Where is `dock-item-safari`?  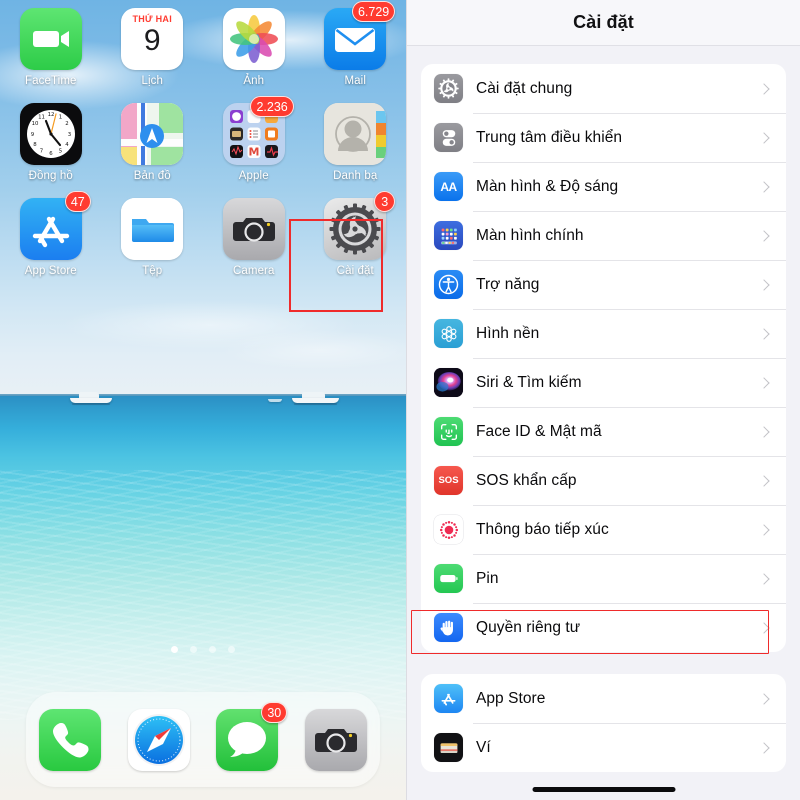 dock-item-safari is located at coordinates (158, 739).